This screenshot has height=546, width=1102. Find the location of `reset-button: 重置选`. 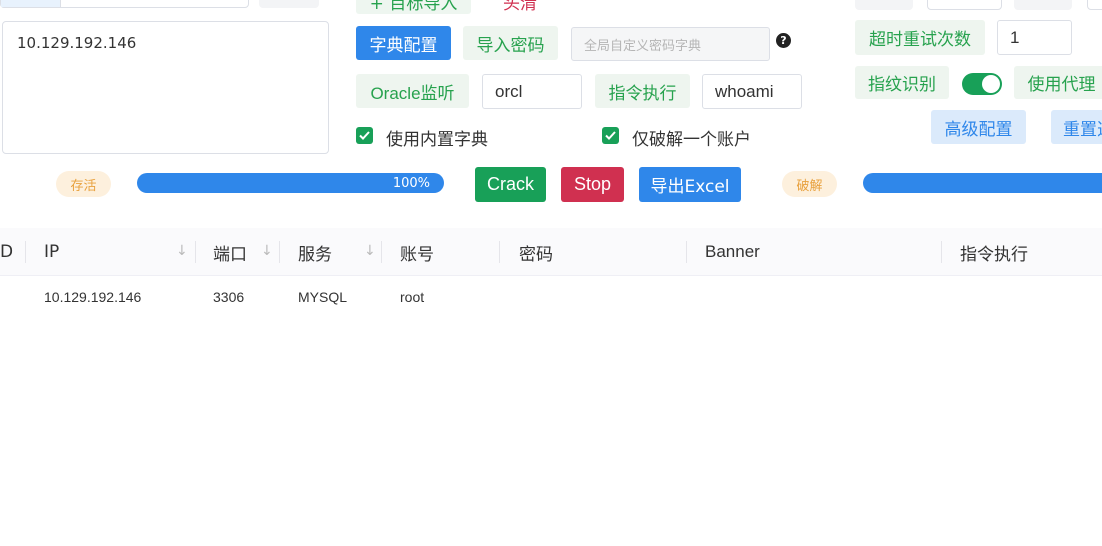

reset-button: 重置选 is located at coordinates (1076, 127).